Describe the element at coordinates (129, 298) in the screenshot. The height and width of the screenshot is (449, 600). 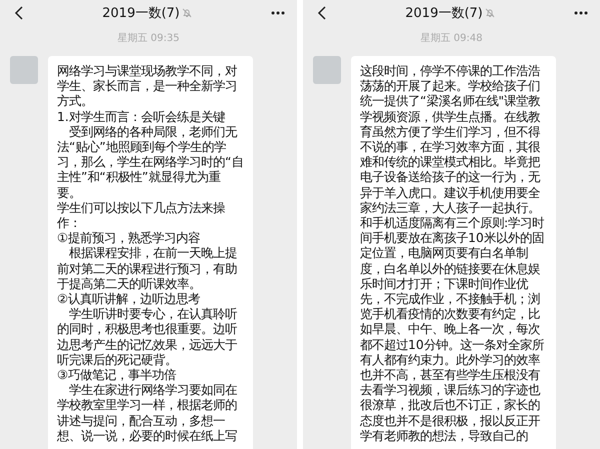
I see `message-paragraph: ②认真听讲解，边听边思考` at that location.